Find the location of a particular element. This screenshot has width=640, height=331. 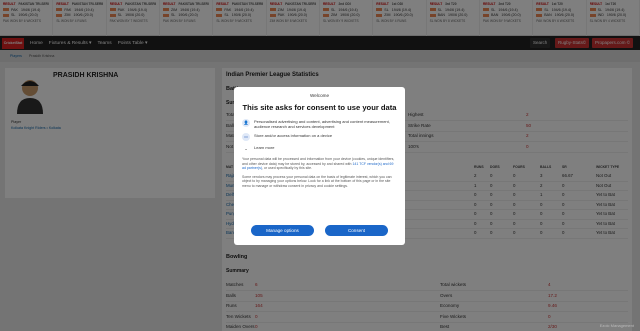

chevron-down-icon: ⌄ is located at coordinates (246, 148).